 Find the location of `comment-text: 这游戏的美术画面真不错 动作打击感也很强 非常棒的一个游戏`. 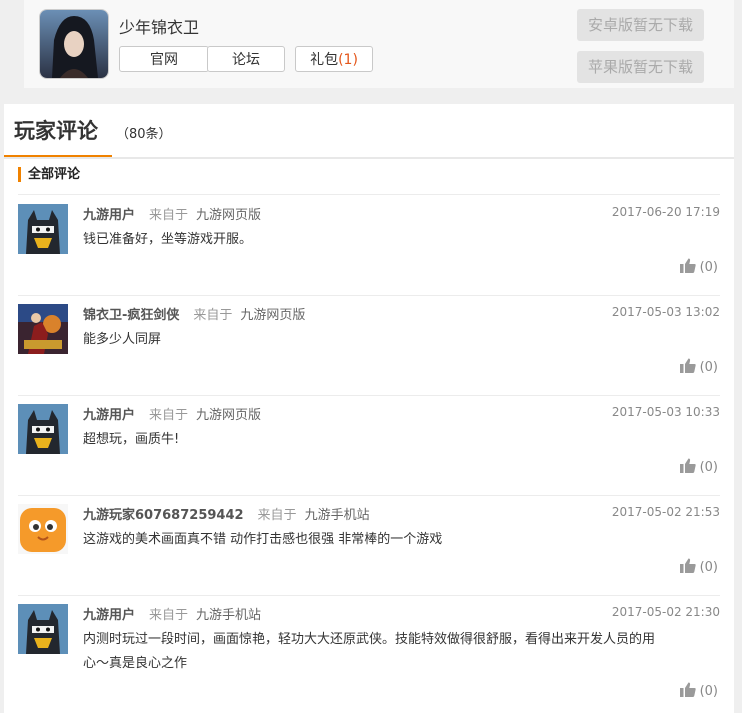

comment-text: 这游戏的美术画面真不错 动作打击感也很强 非常棒的一个游戏 is located at coordinates (263, 539).